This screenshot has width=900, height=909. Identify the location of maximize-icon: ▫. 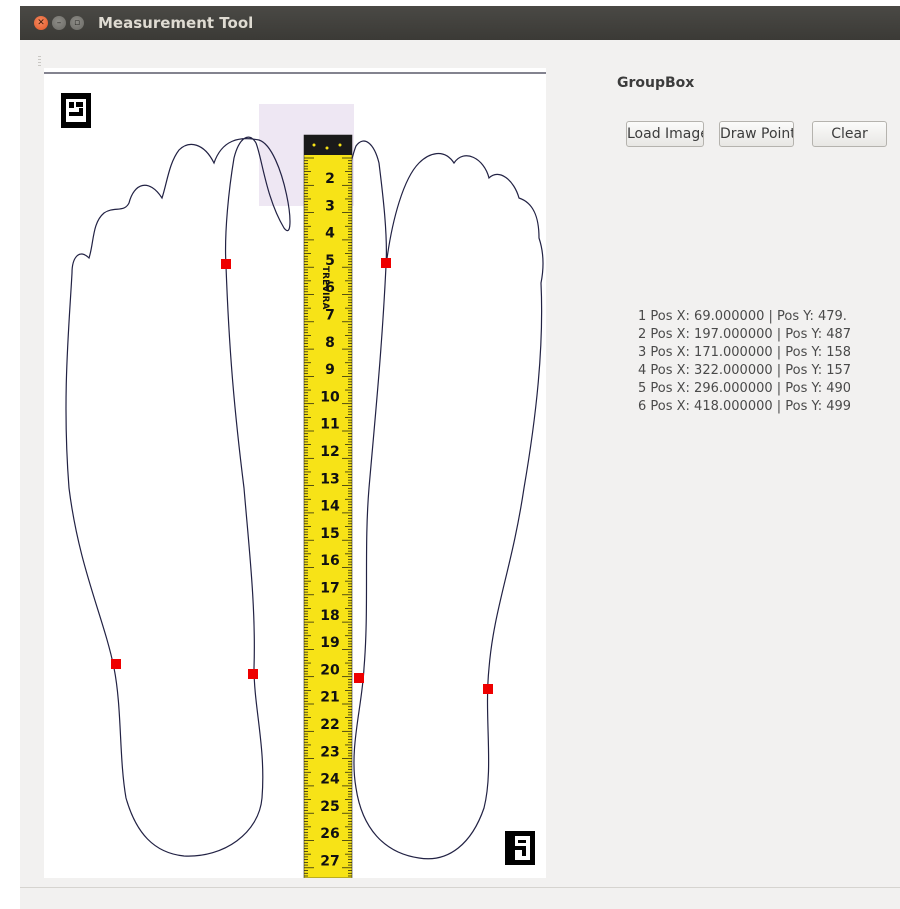
(77, 23).